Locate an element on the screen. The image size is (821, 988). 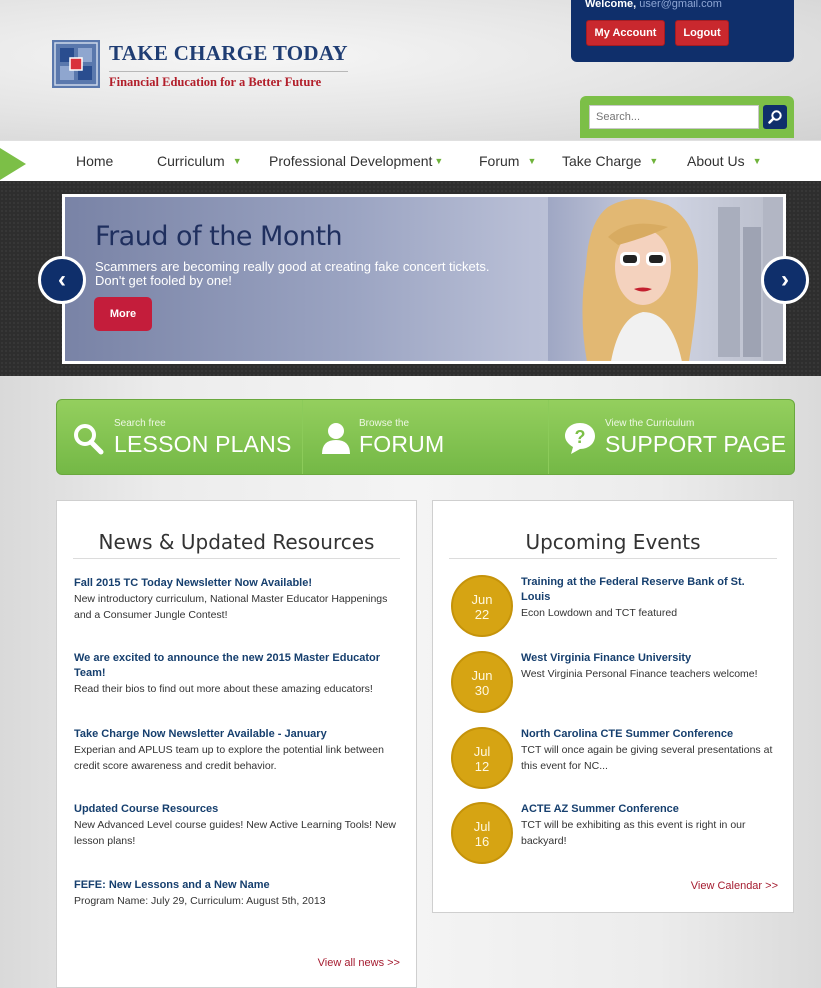
user-icon is located at coordinates (336, 438).